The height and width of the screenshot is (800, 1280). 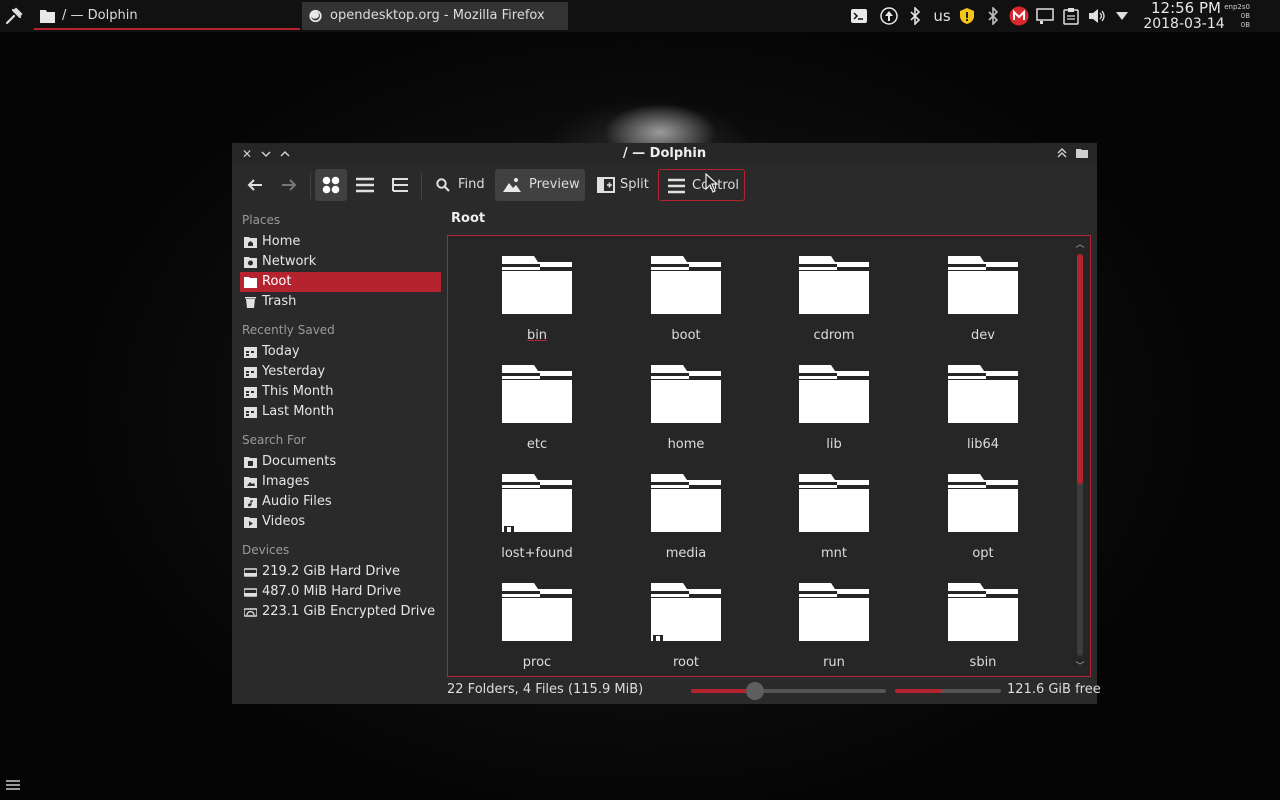 What do you see at coordinates (250, 502) in the screenshot?
I see `audio-folder-icon` at bounding box center [250, 502].